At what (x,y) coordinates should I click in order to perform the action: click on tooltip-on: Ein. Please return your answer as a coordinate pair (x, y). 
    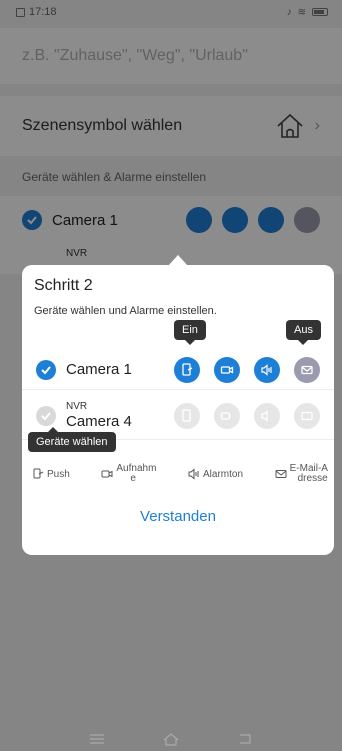
    Looking at the image, I should click on (190, 332).